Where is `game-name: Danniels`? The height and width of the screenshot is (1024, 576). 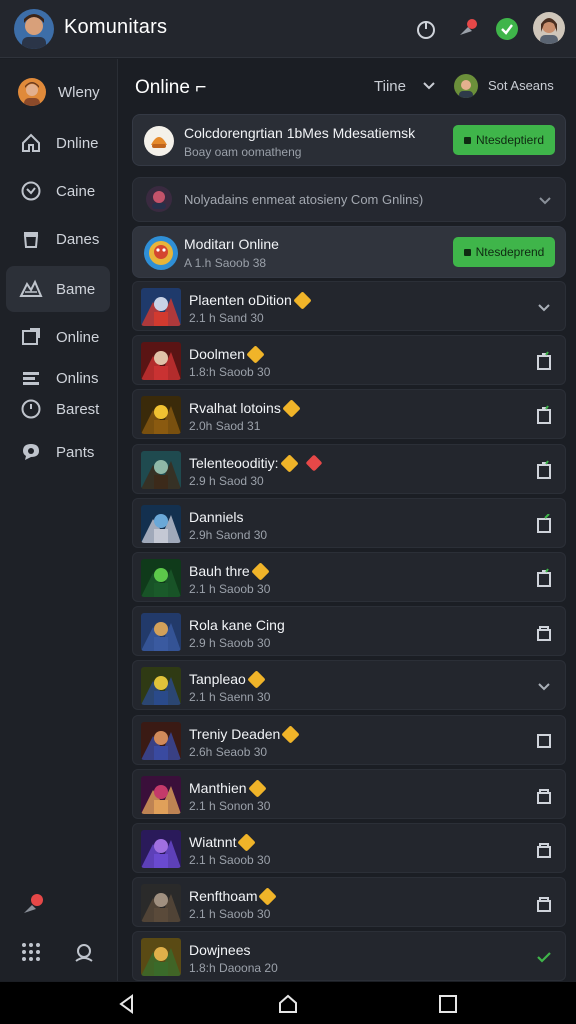
game-name: Danniels is located at coordinates (216, 517).